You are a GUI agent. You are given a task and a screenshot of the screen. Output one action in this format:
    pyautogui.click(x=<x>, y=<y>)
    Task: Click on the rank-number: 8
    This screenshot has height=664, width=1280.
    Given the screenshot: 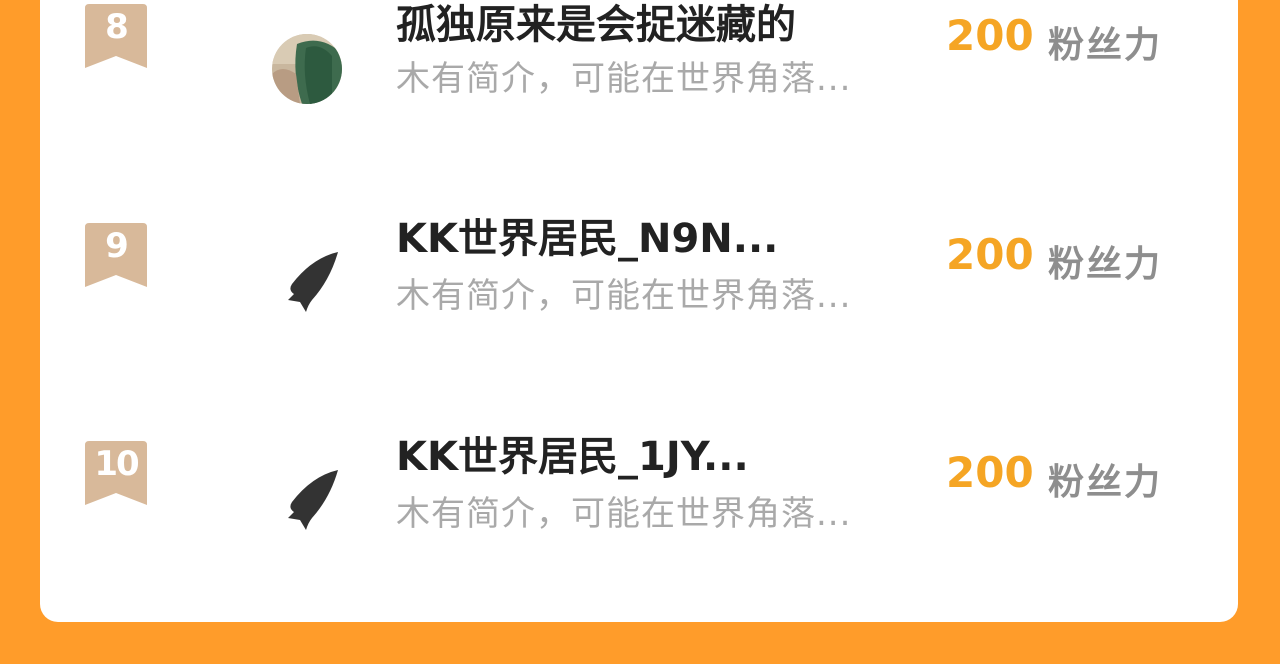 What is the action you would take?
    pyautogui.click(x=117, y=27)
    